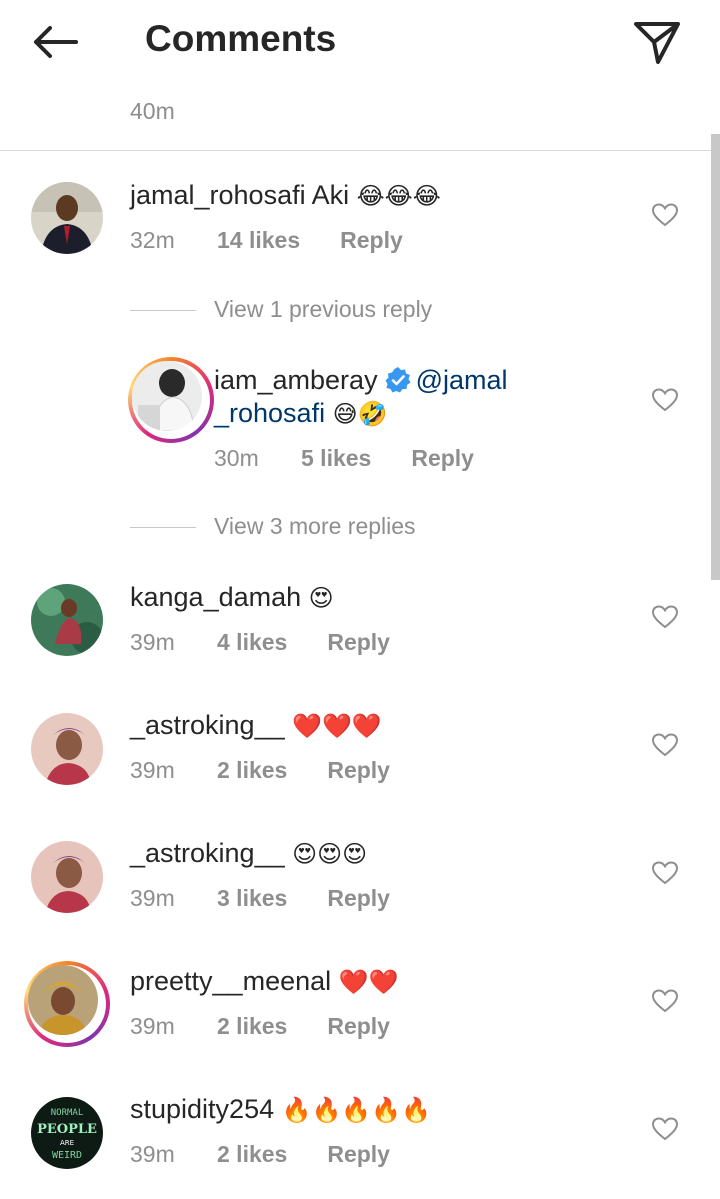  I want to click on comment-emoji: ❤️❤️, so click(368, 982).